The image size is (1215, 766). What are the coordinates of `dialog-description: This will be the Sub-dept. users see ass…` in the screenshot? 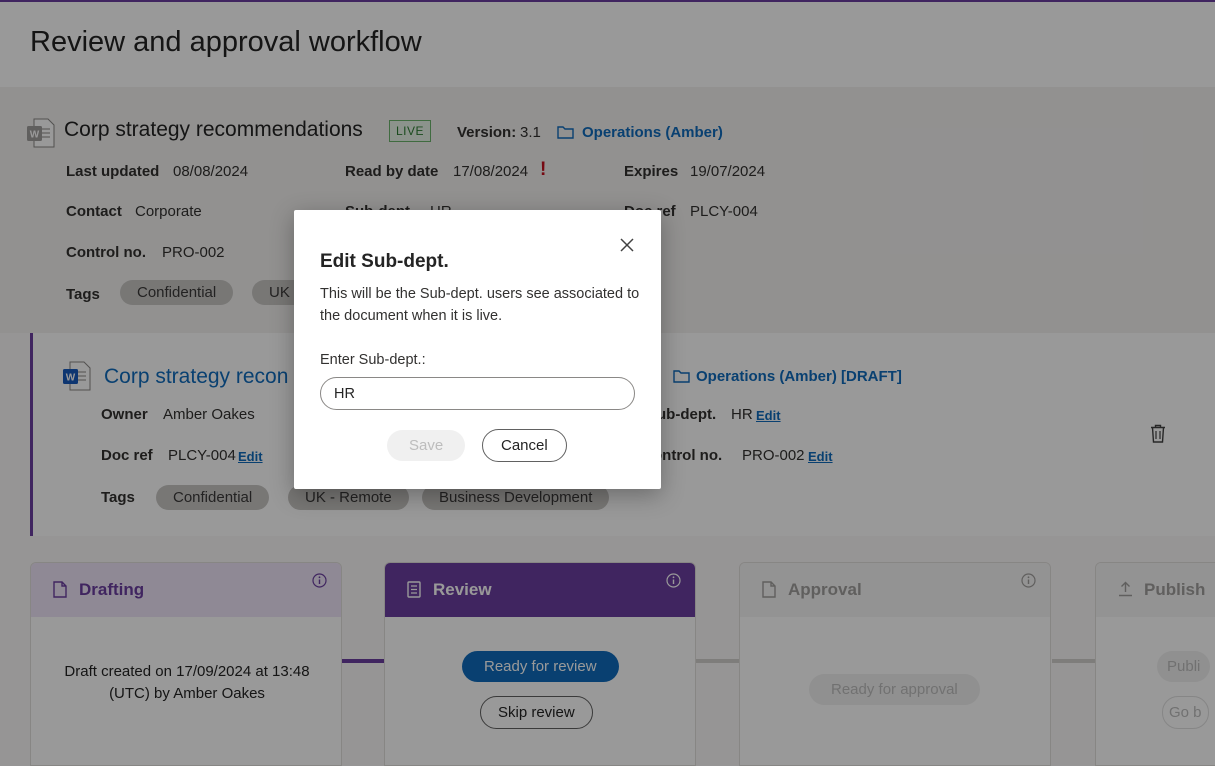 It's located at (480, 305).